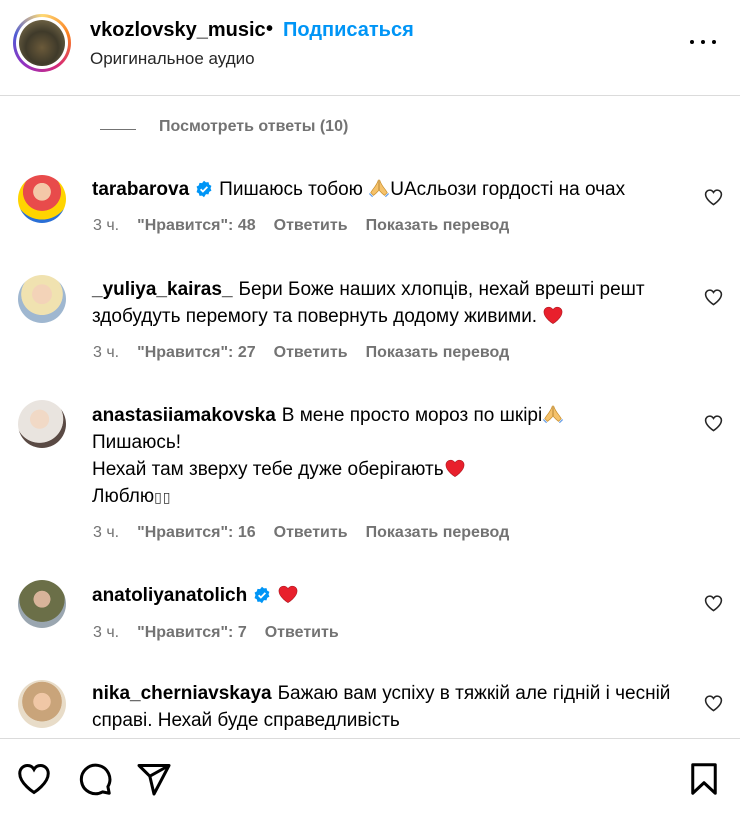 The width and height of the screenshot is (740, 819). What do you see at coordinates (172, 59) in the screenshot?
I see `audio-label: Оригинальное аудио` at bounding box center [172, 59].